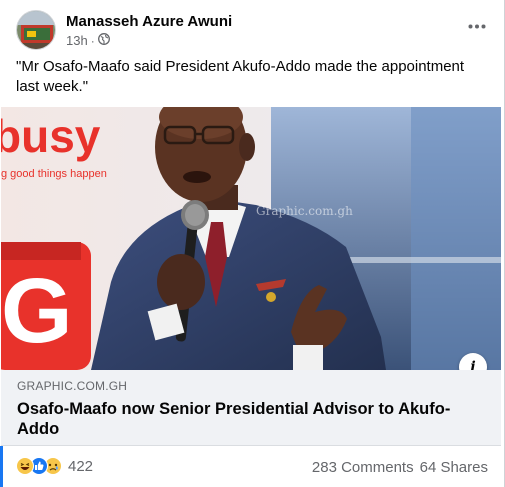 The height and width of the screenshot is (487, 505). Describe the element at coordinates (51, 136) in the screenshot. I see `sign-busy: busy` at that location.